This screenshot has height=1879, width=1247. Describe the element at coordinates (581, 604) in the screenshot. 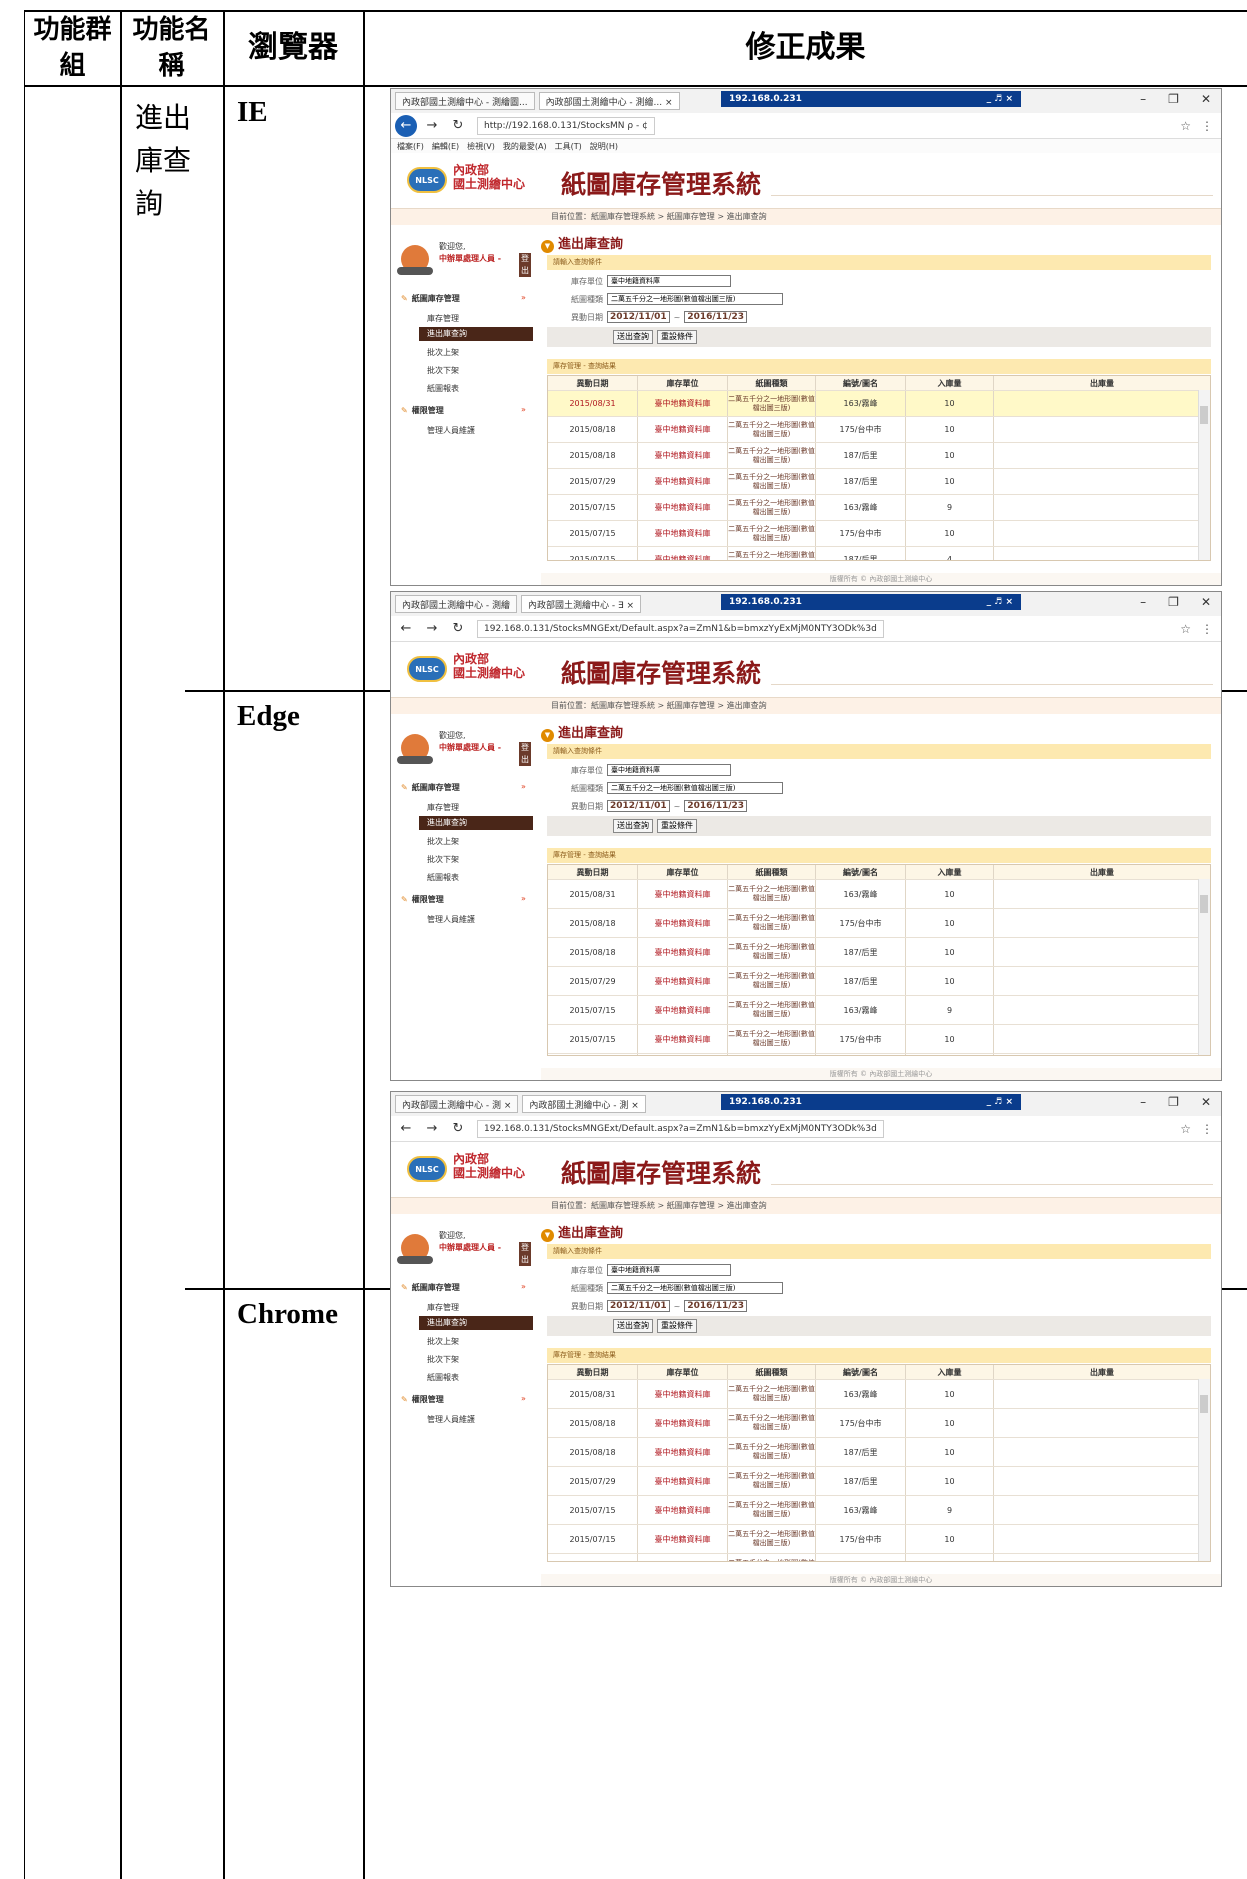

I see `browser-tab-active: 內政部國土測繪中心 - ∃ ×` at that location.